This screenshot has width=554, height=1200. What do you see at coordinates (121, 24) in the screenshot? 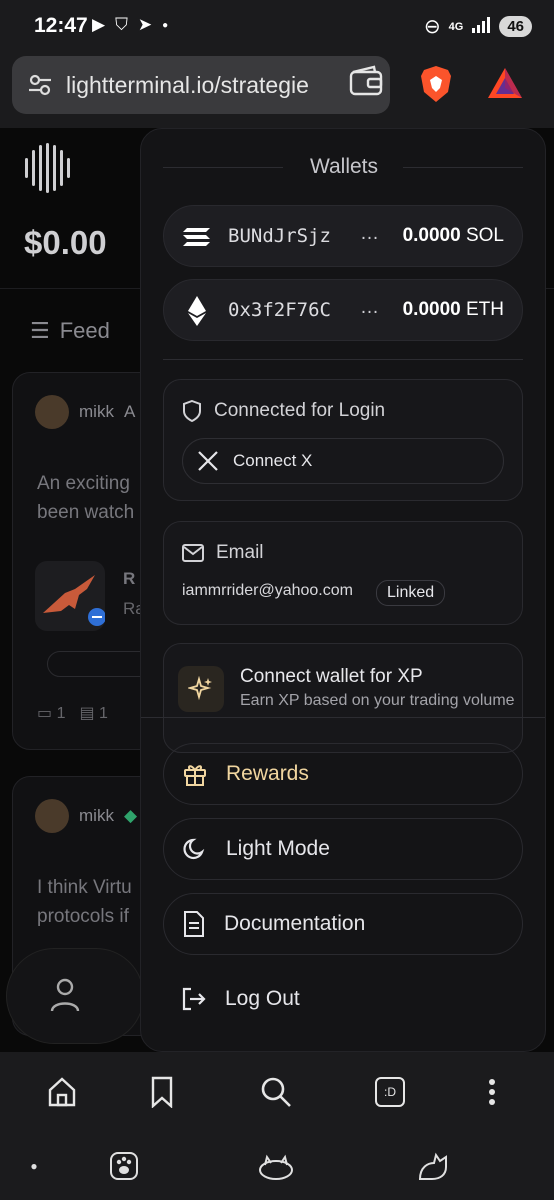
I see `brave-notification-icon: ⛉` at bounding box center [121, 24].